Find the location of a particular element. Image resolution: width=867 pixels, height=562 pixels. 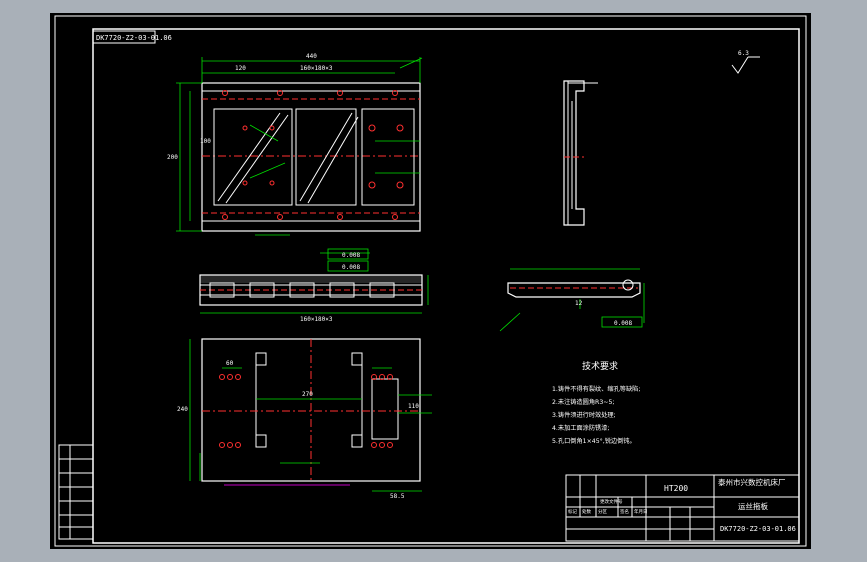

dim-270: 270 is located at coordinates (307, 394).